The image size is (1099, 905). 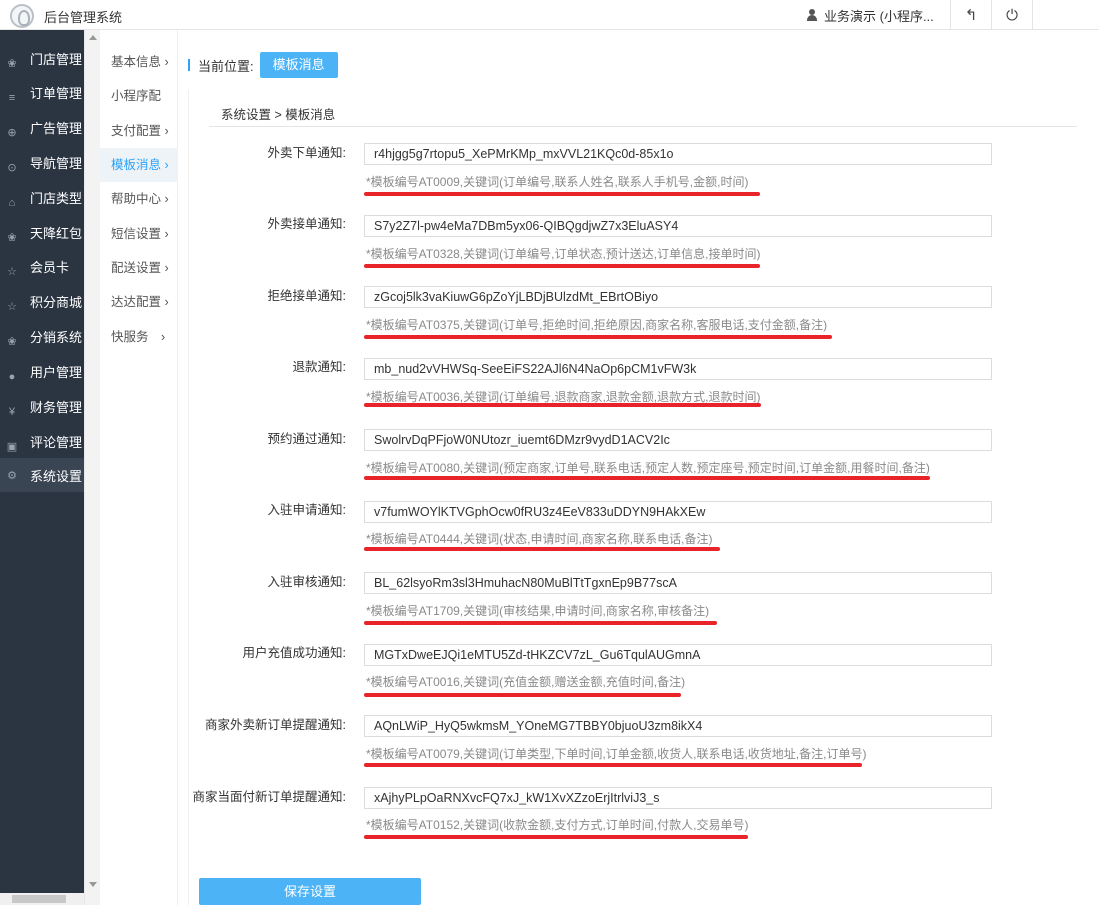 I want to click on sidebar-item-label: 订单管理, so click(x=56, y=93).